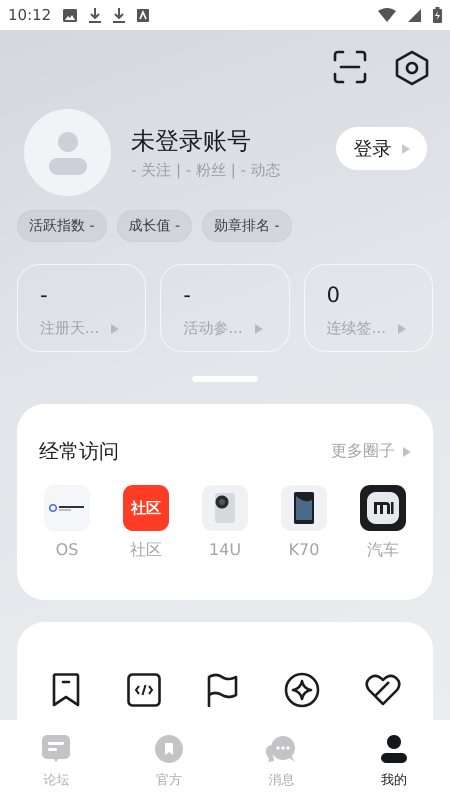  Describe the element at coordinates (222, 690) in the screenshot. I see `flag-icon` at that location.